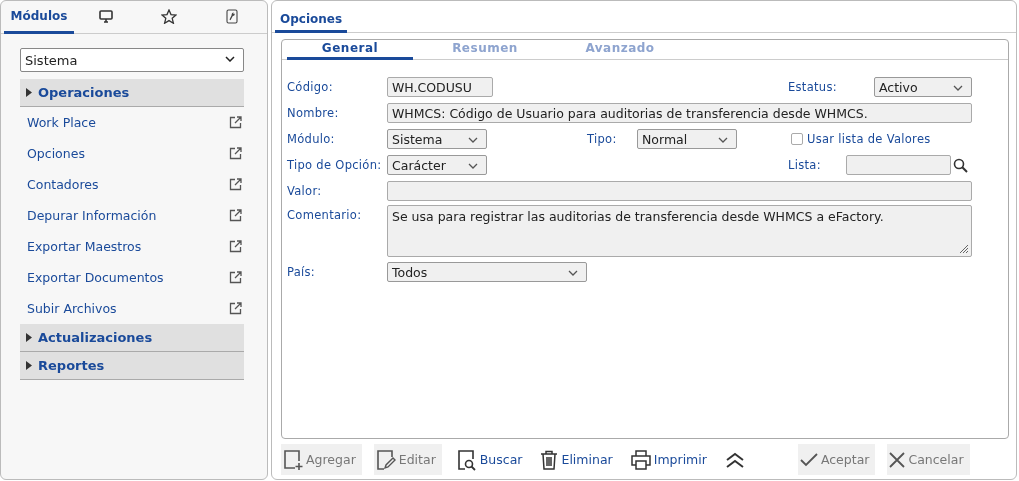  What do you see at coordinates (302, 272) in the screenshot?
I see `field-label: País:` at bounding box center [302, 272].